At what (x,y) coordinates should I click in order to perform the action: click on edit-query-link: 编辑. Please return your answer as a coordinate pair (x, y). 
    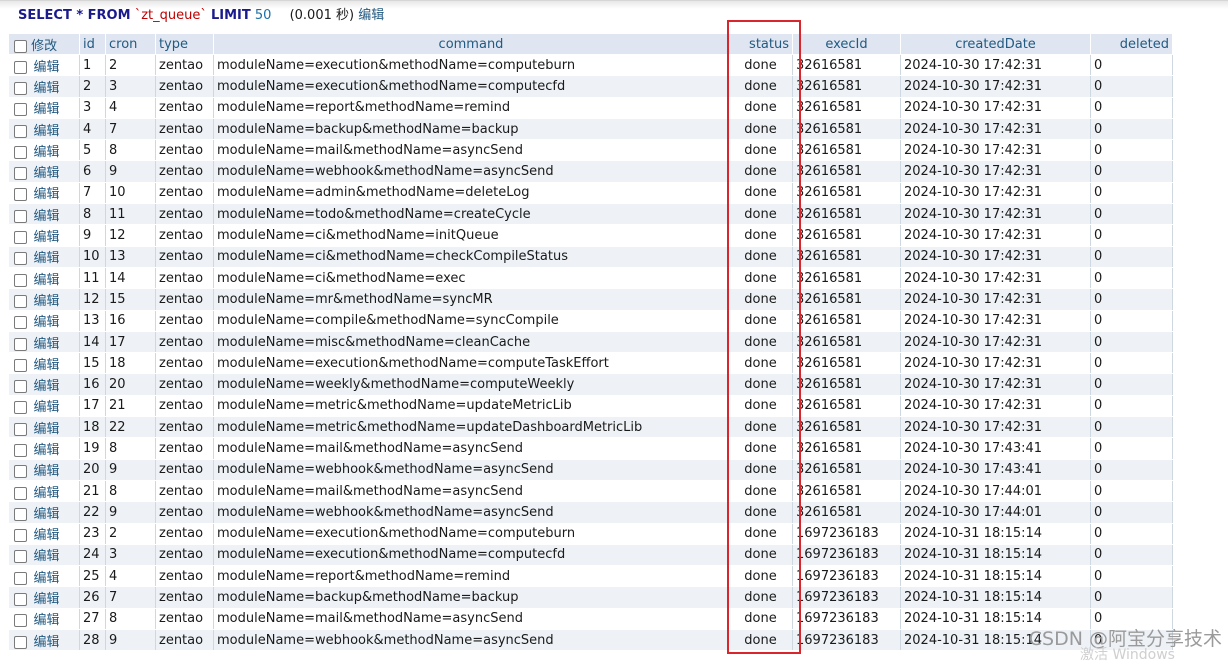
    Looking at the image, I should click on (371, 15).